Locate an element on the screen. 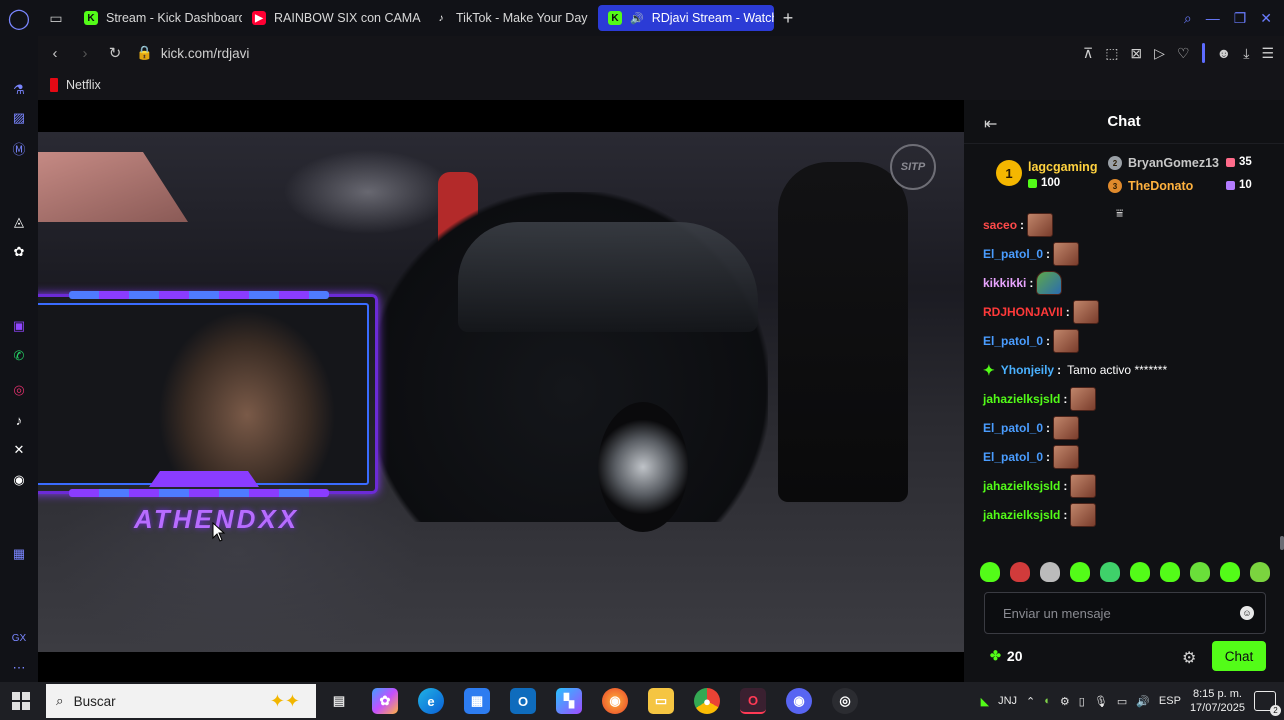 The width and height of the screenshot is (1284, 720). chat-message-input: Enviar un mensaje is located at coordinates (1125, 613).